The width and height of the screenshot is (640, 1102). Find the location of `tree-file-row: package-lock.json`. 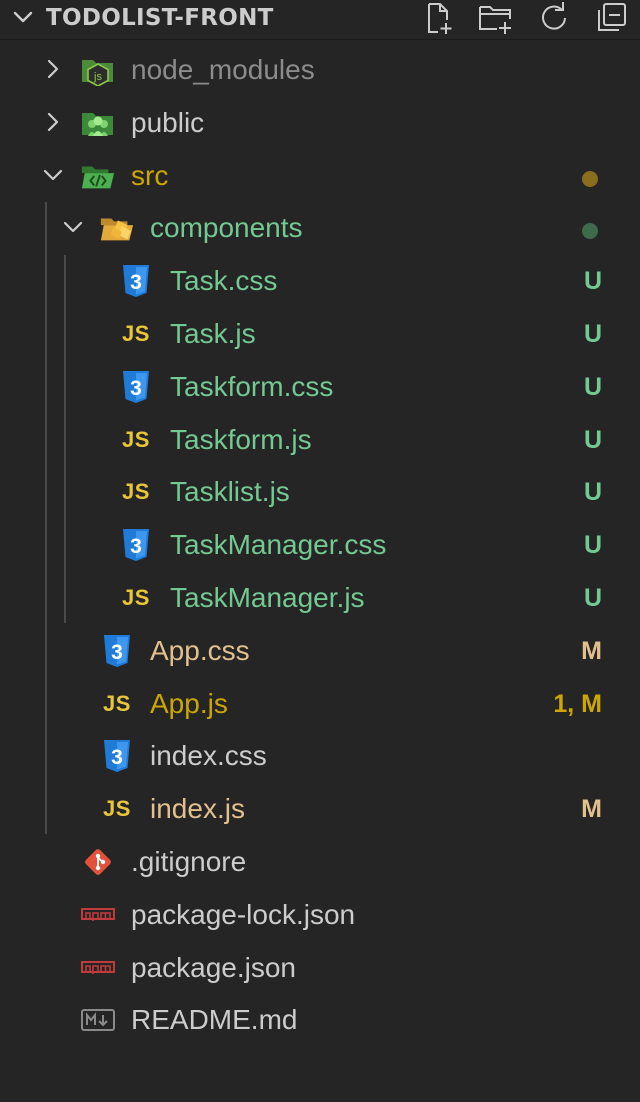

tree-file-row: package-lock.json is located at coordinates (320, 915).